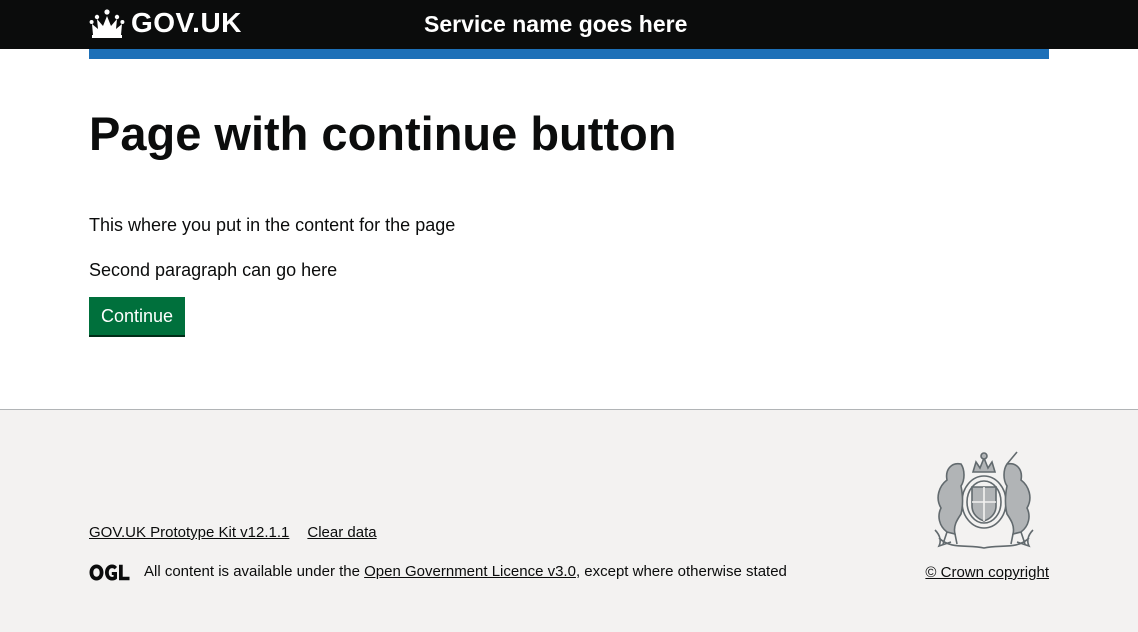 Image resolution: width=1138 pixels, height=632 pixels. What do you see at coordinates (186, 22) in the screenshot?
I see `logo-text: GOV.UK` at bounding box center [186, 22].